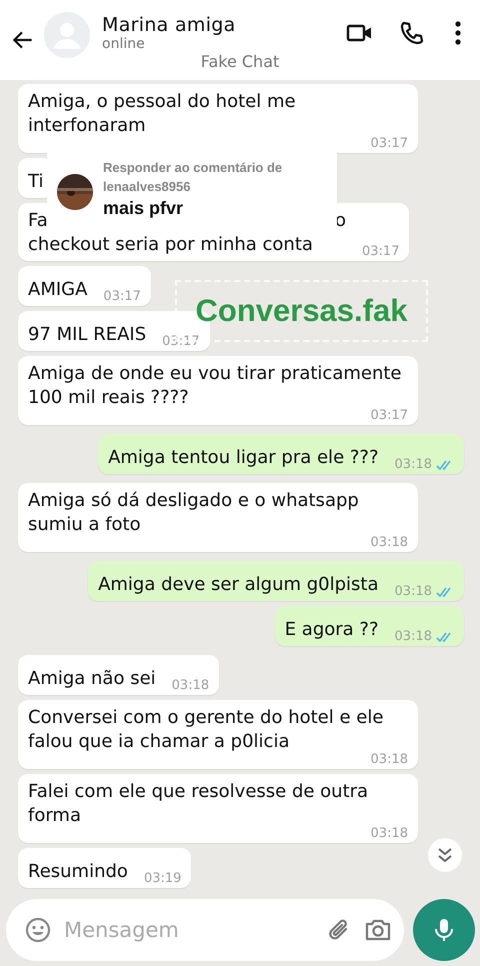 The image size is (480, 966). I want to click on message-input: Mensagem, so click(189, 930).